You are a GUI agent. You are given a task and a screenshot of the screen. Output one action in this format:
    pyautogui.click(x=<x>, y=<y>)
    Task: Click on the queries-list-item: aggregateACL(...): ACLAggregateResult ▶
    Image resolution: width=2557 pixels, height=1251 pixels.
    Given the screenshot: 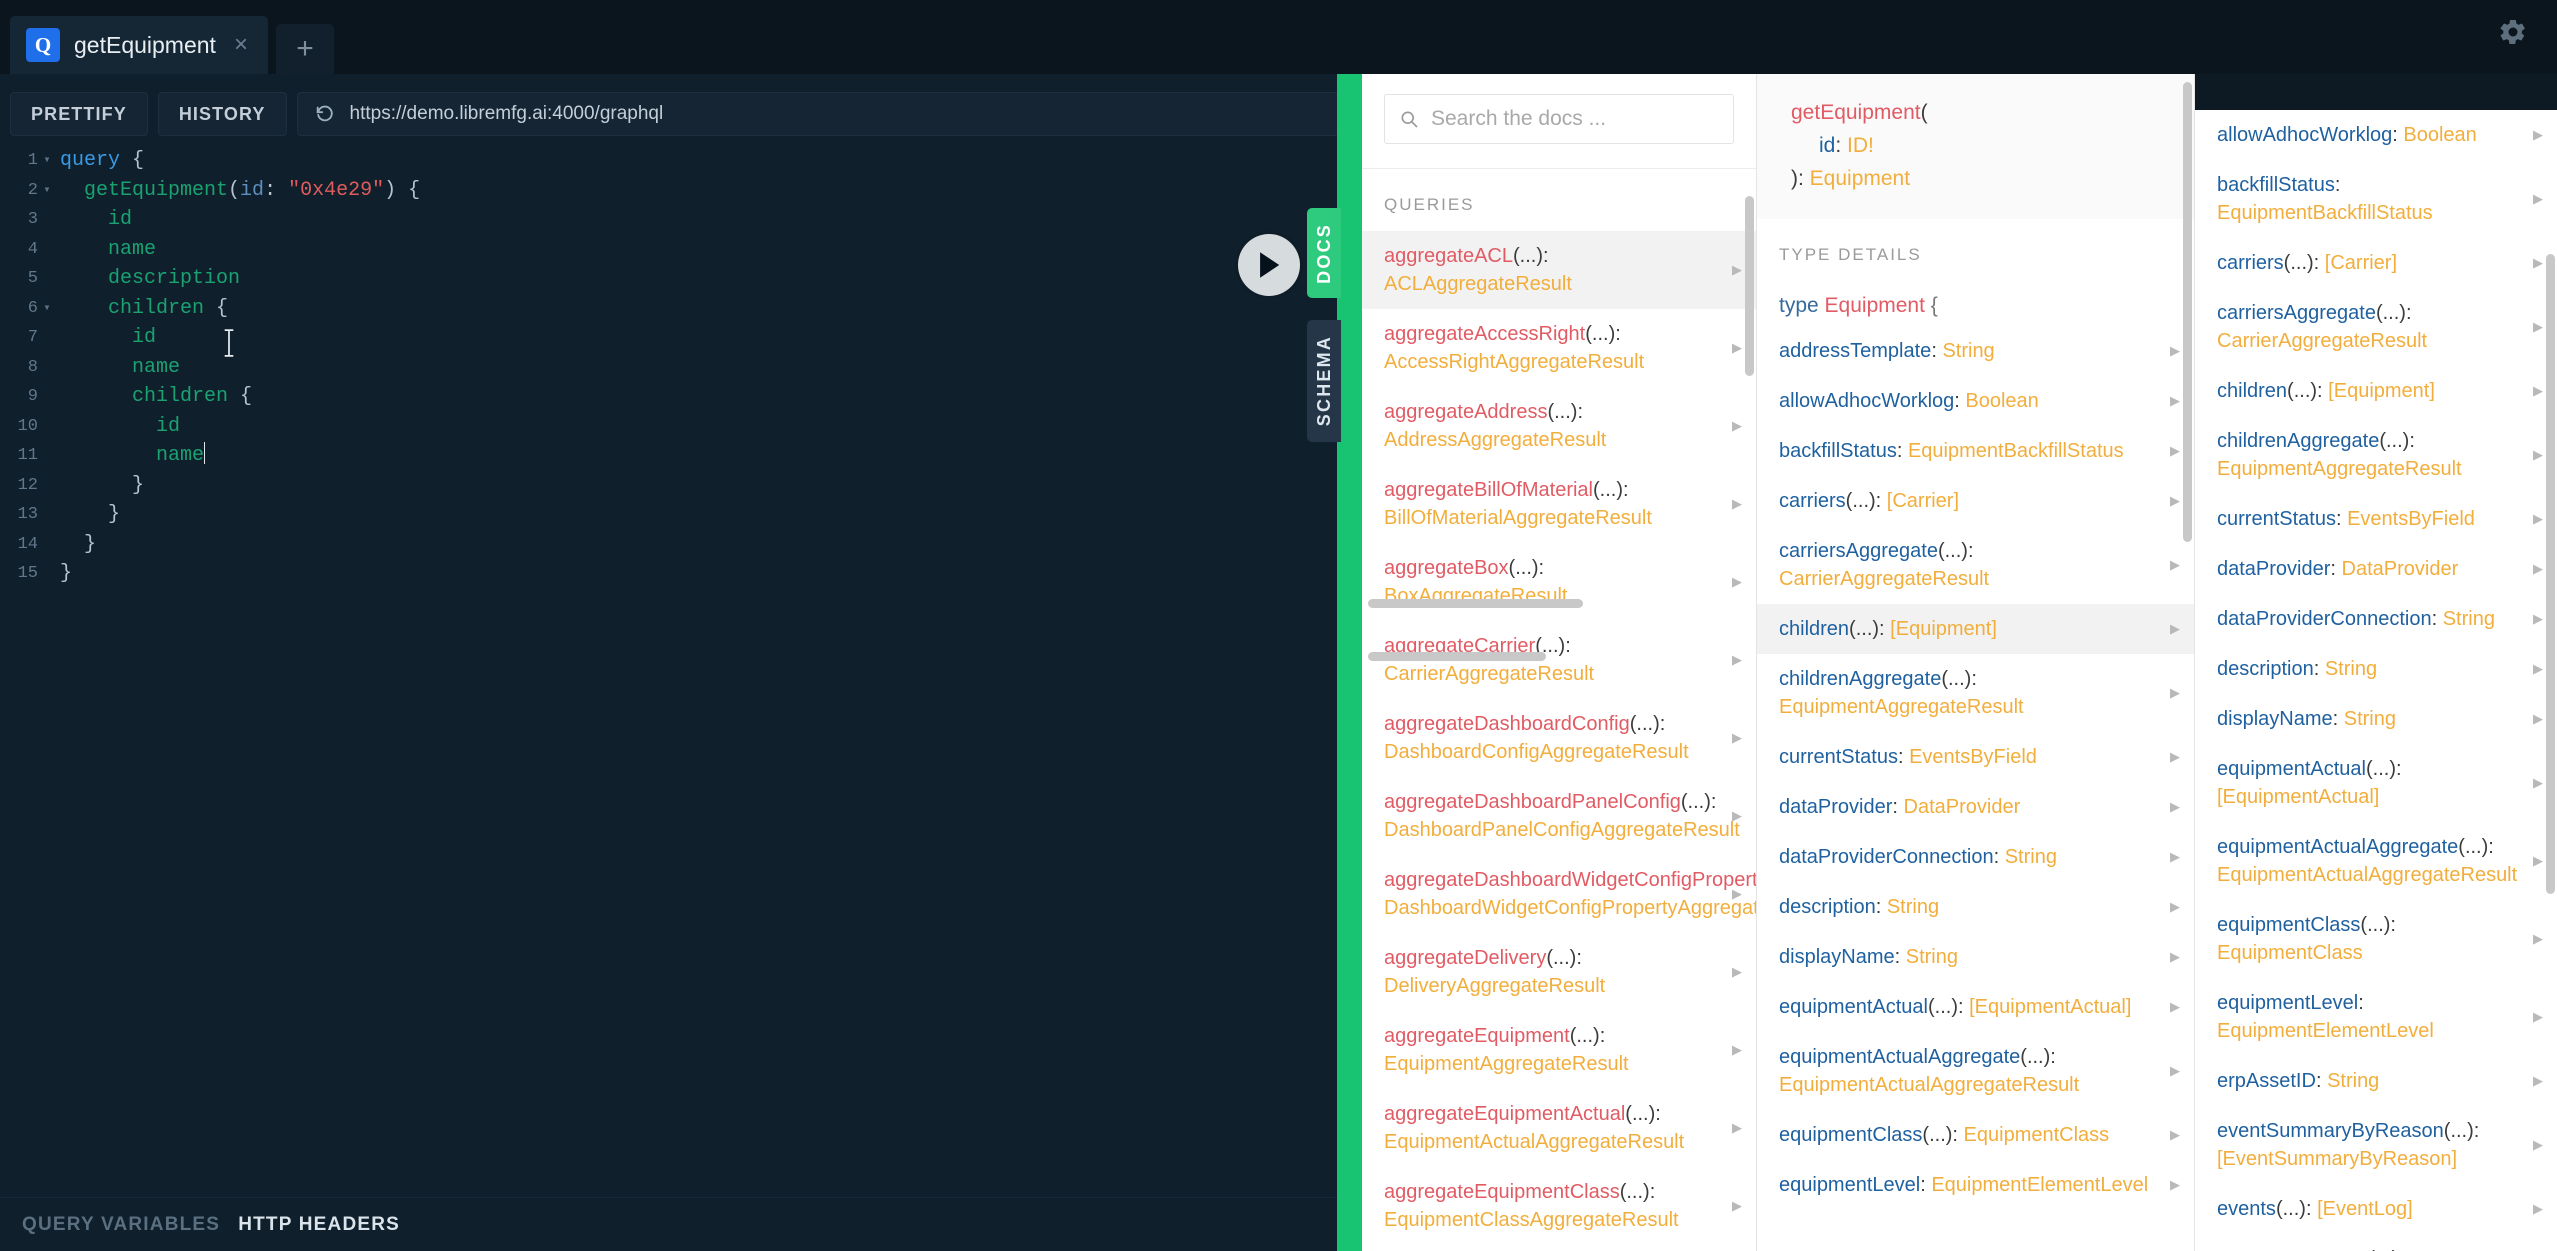 What is the action you would take?
    pyautogui.click(x=1559, y=270)
    